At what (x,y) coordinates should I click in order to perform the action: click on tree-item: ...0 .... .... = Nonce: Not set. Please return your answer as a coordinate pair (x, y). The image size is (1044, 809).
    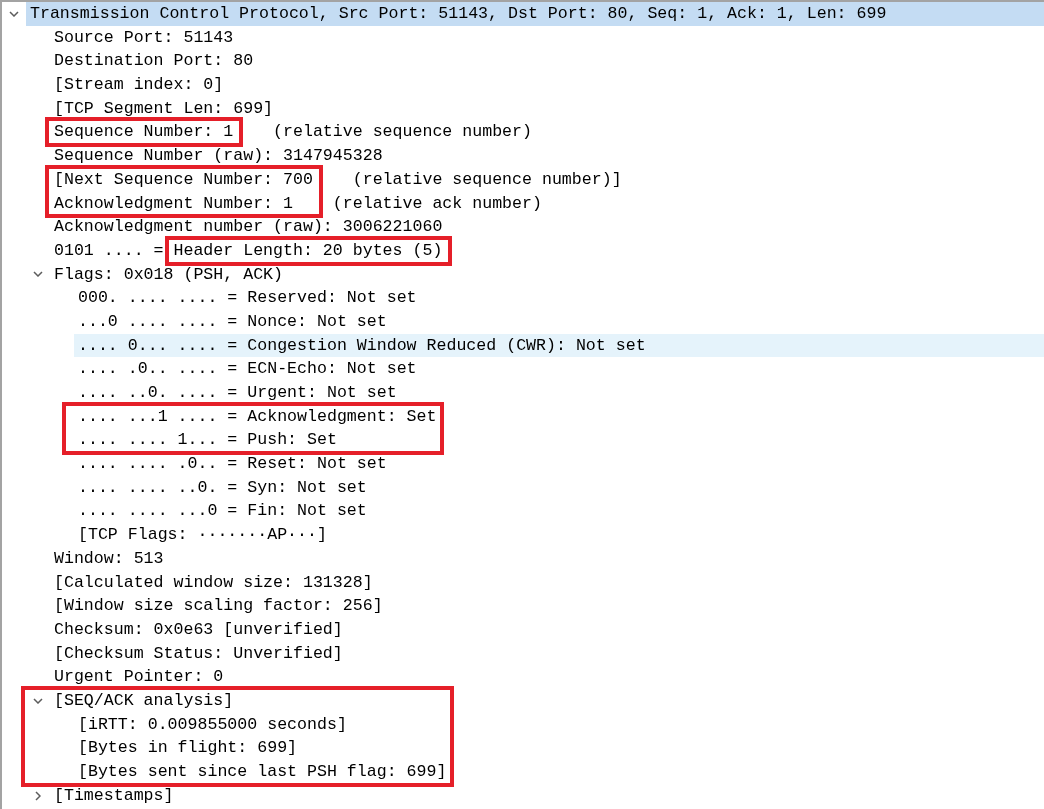
    Looking at the image, I should click on (232, 321).